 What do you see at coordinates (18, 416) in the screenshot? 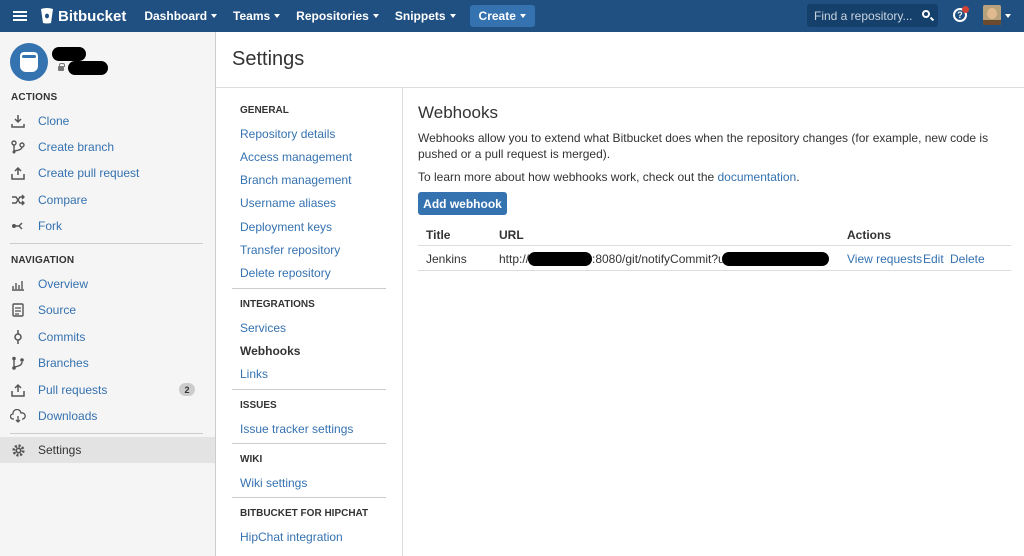
I see `cloud-download-icon` at bounding box center [18, 416].